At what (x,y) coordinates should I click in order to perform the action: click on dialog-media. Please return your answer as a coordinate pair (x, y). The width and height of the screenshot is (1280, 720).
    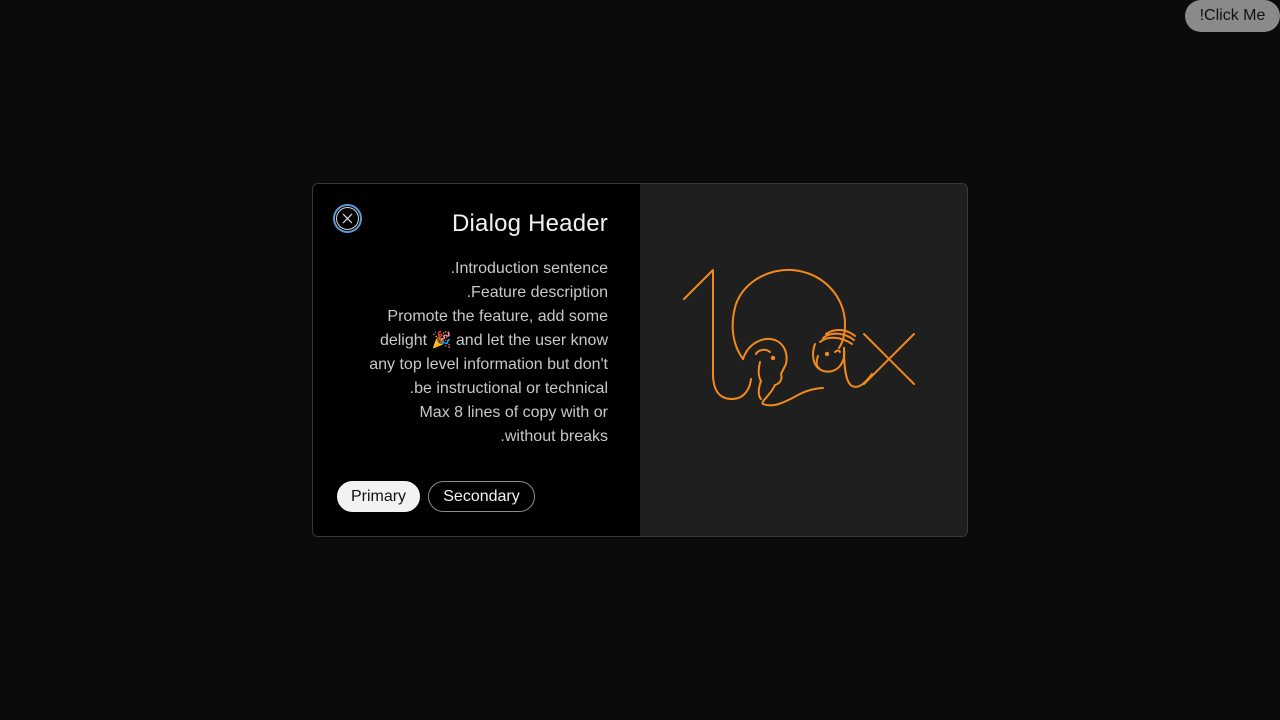
    Looking at the image, I should click on (803, 360).